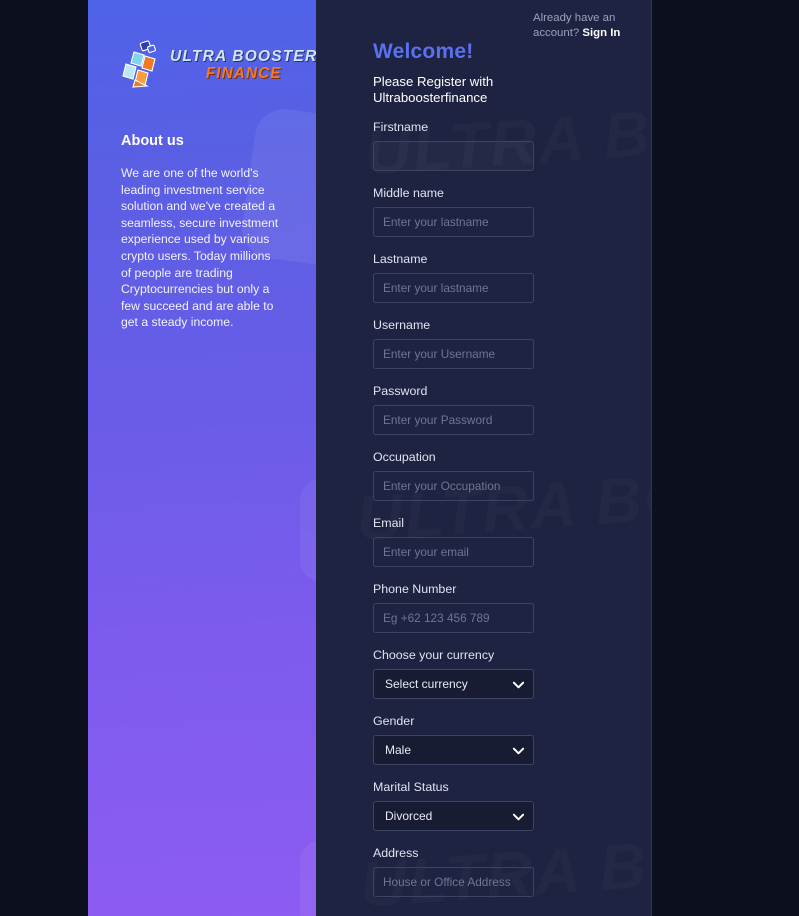 This screenshot has height=916, width=799. Describe the element at coordinates (453, 288) in the screenshot. I see `input-lastname` at that location.